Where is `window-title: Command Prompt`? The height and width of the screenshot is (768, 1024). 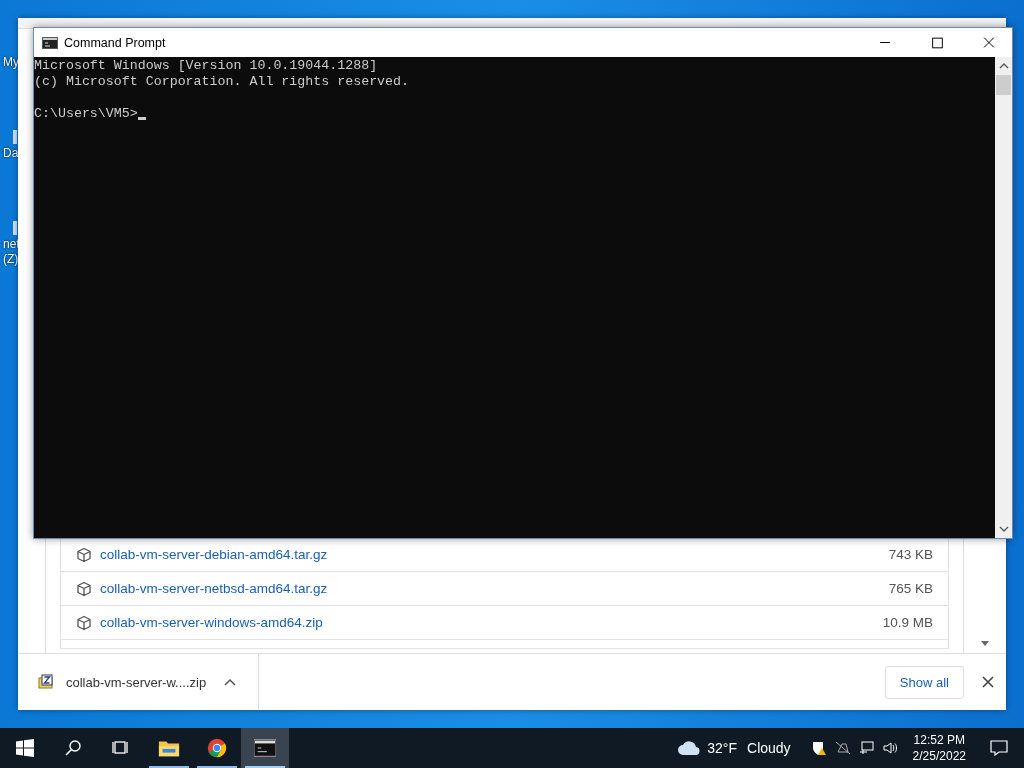 window-title: Command Prompt is located at coordinates (115, 42).